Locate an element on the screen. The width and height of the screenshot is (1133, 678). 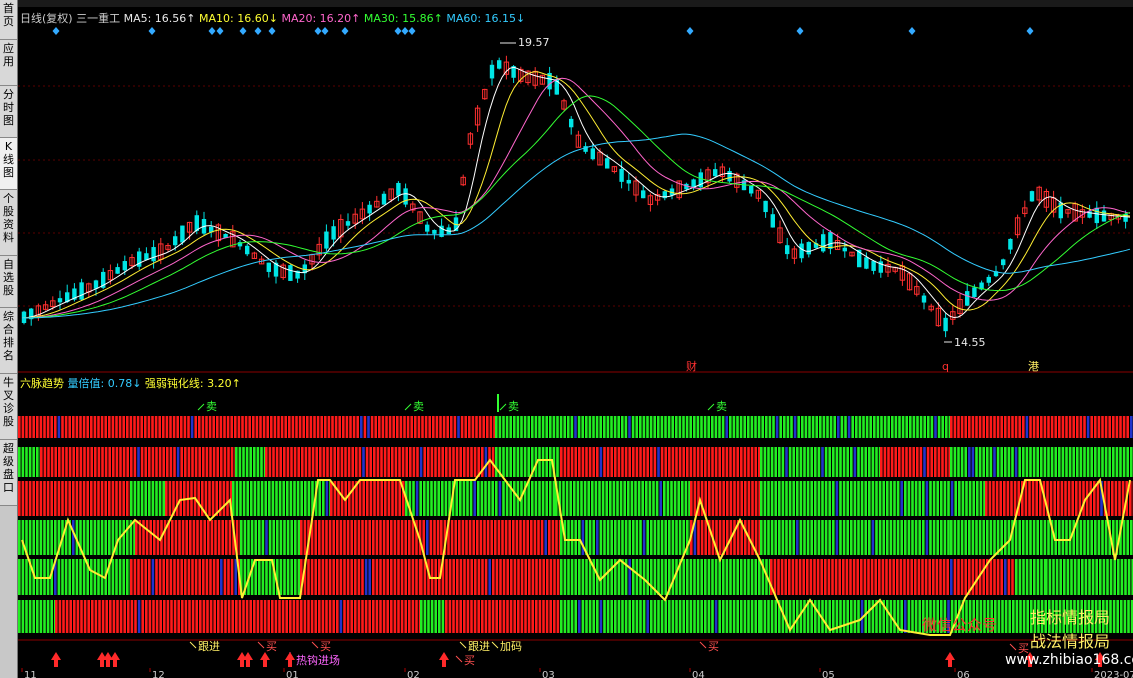
event-marker-q: q is located at coordinates (945, 366).